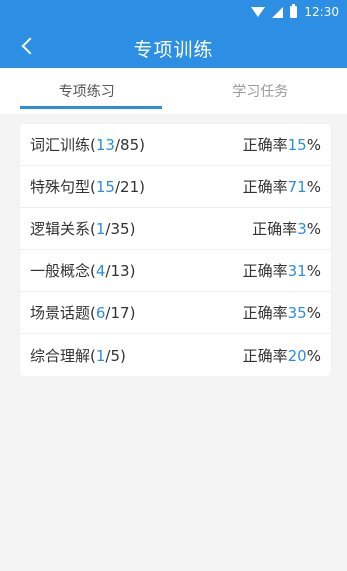 This screenshot has width=347, height=571. I want to click on total-count: 17, so click(120, 313).